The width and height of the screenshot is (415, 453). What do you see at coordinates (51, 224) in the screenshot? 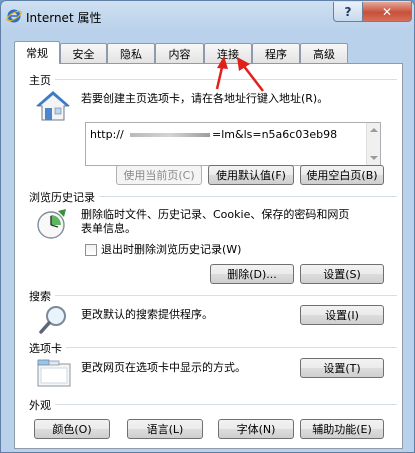
I see `history-clock-icon` at bounding box center [51, 224].